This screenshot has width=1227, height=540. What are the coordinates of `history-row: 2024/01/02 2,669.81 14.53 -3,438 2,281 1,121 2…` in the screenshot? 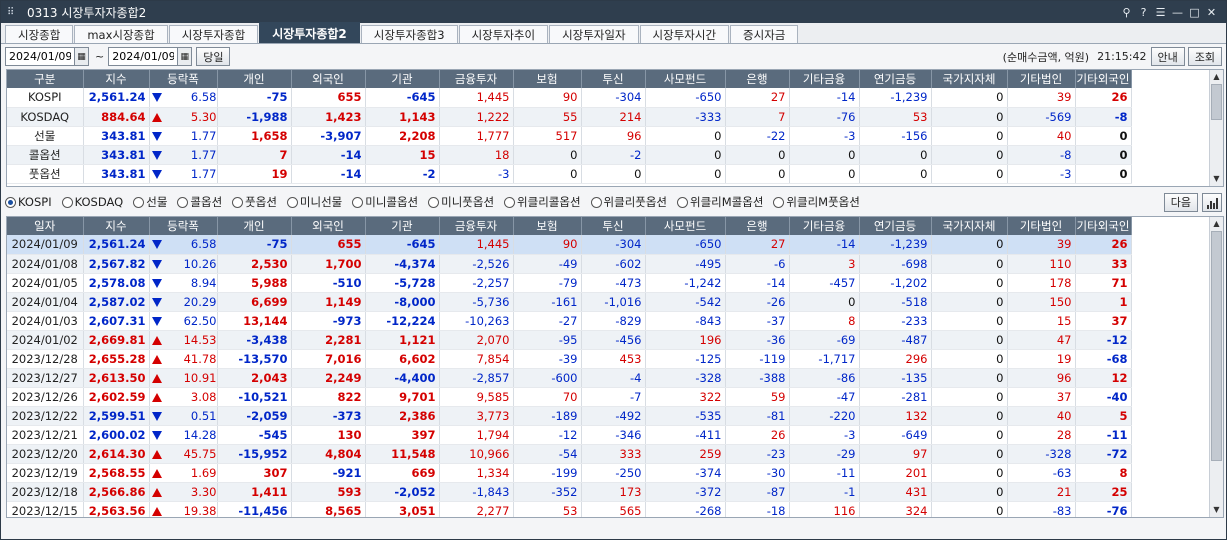 It's located at (569, 340).